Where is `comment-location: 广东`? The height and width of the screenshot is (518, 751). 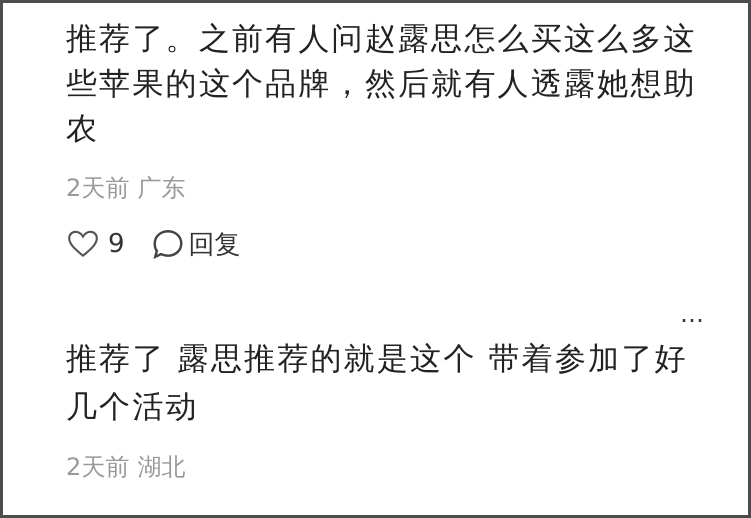 comment-location: 广东 is located at coordinates (161, 188).